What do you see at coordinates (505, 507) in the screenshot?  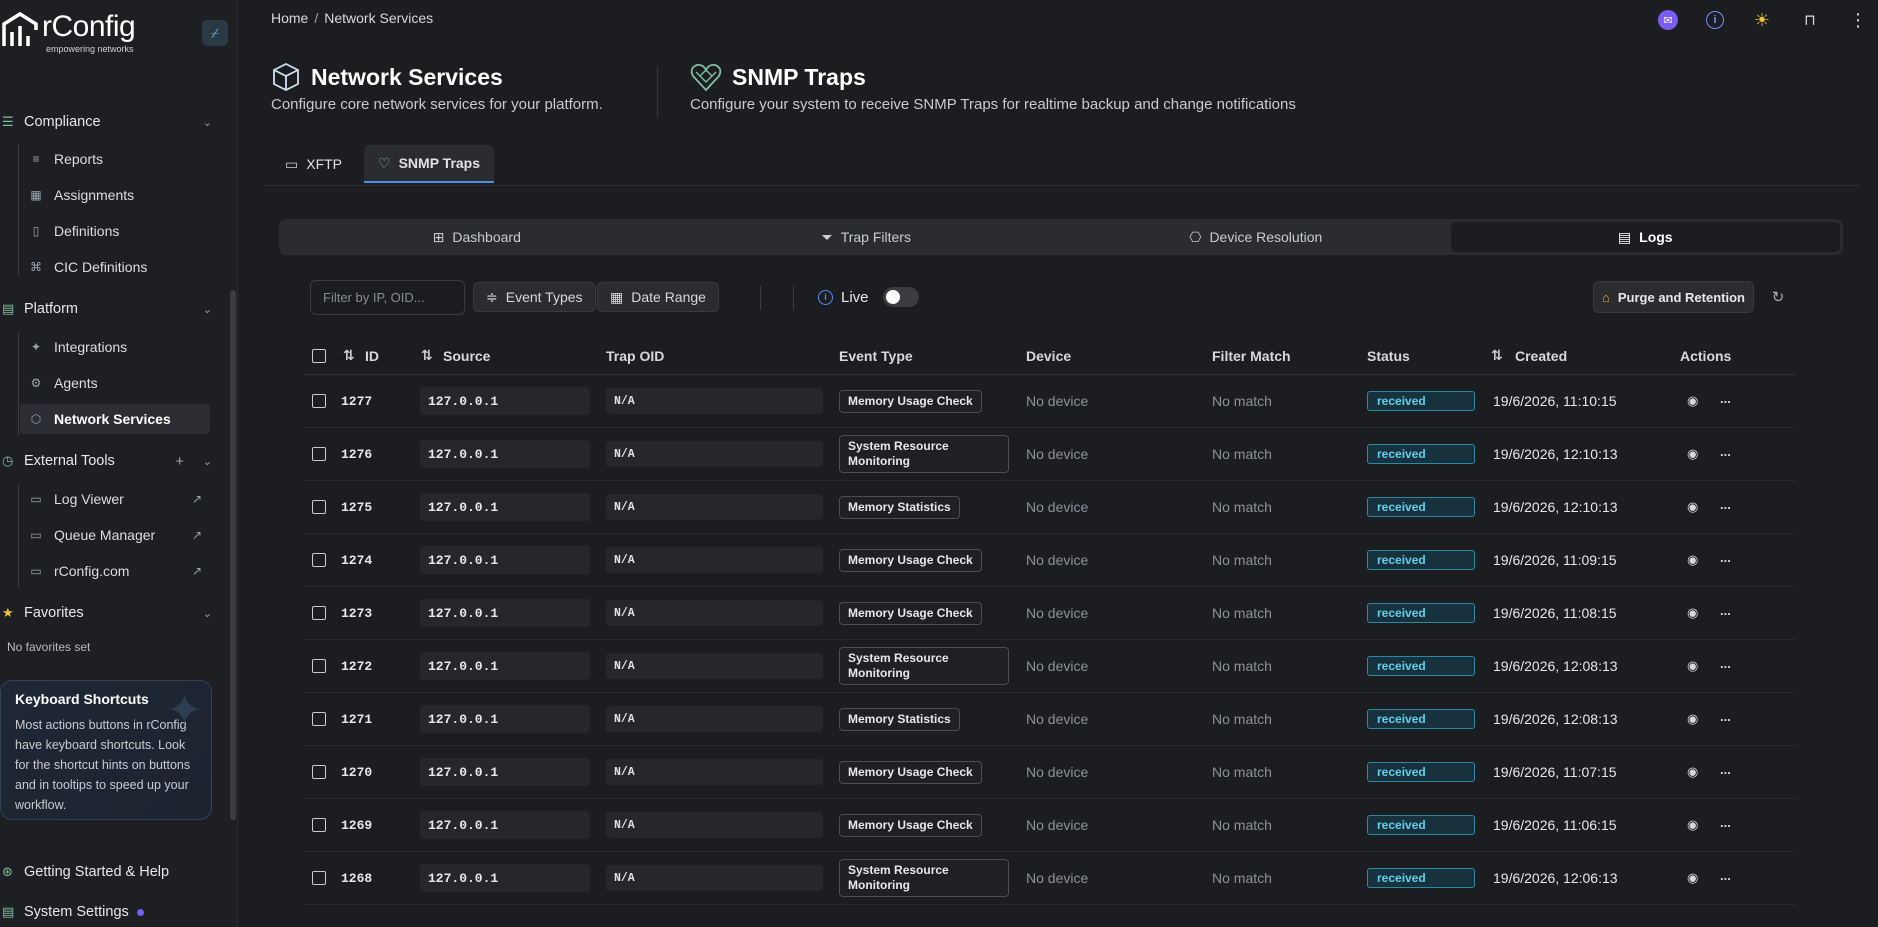 I see `row-source: 127.0.0.1` at bounding box center [505, 507].